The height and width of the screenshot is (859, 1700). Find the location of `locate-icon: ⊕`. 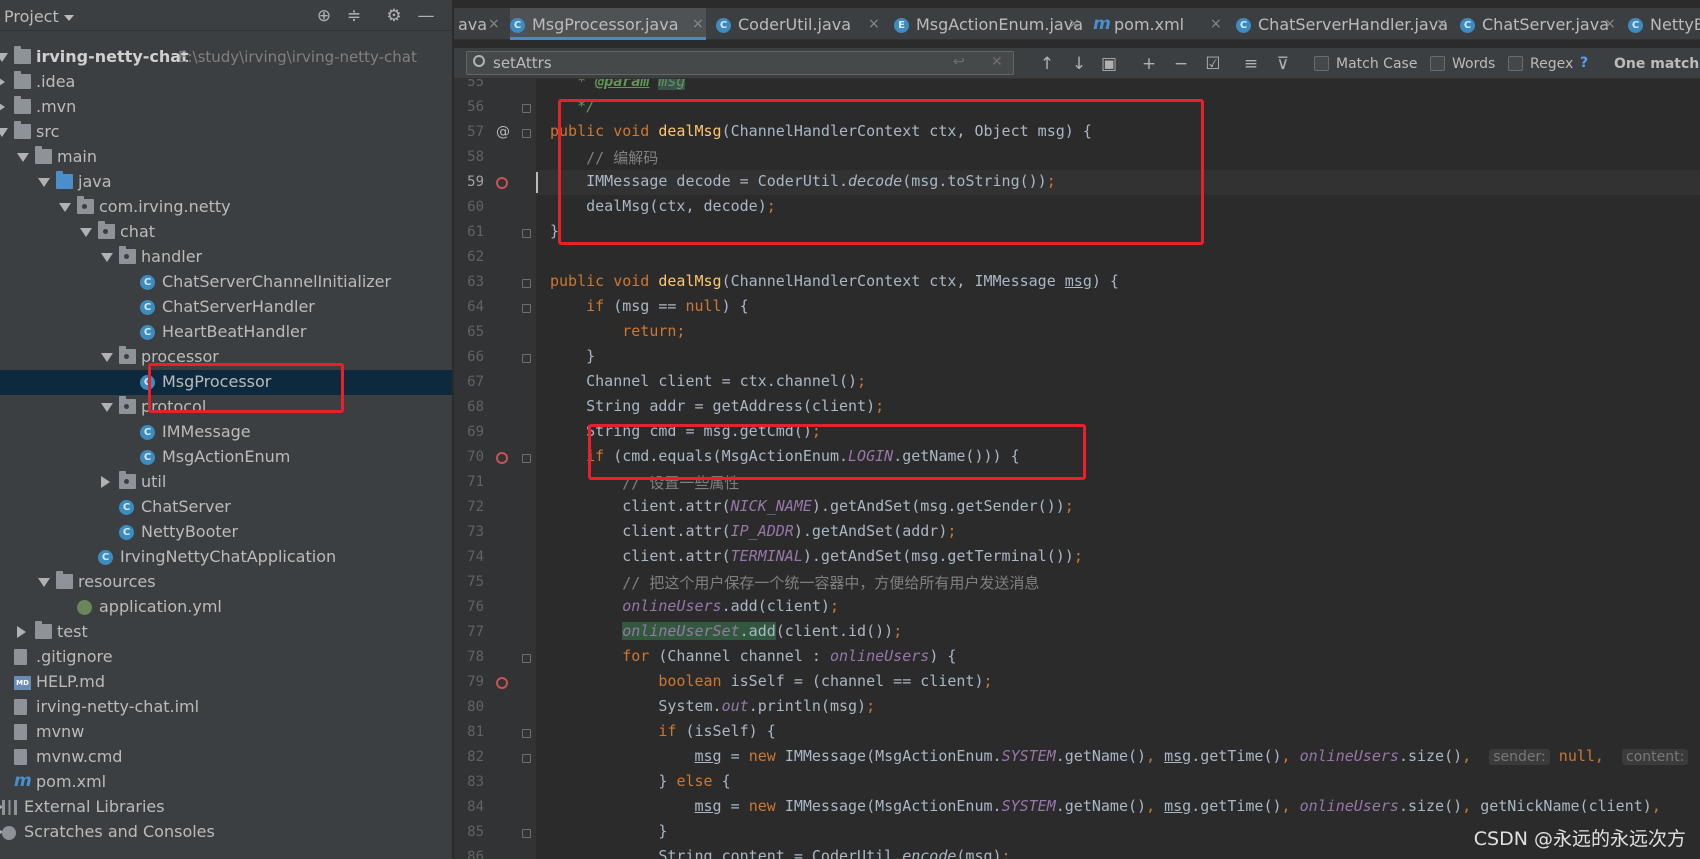

locate-icon: ⊕ is located at coordinates (324, 16).